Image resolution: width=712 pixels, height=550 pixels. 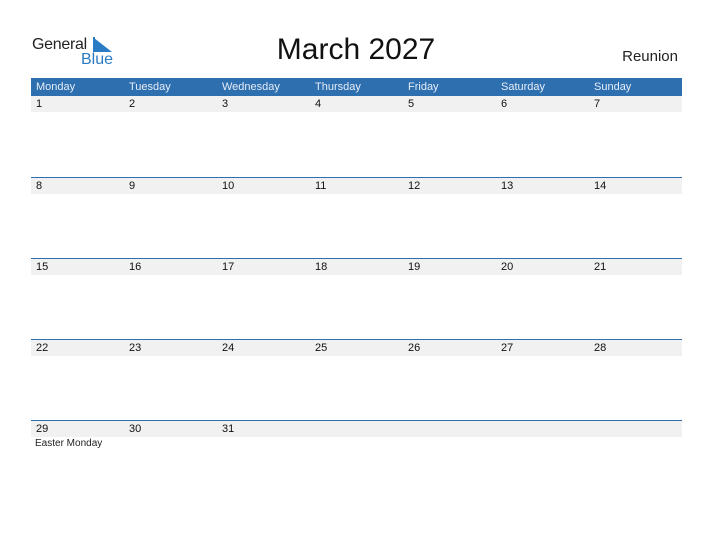 I want to click on weekday-thursday: Thursday, so click(x=338, y=87).